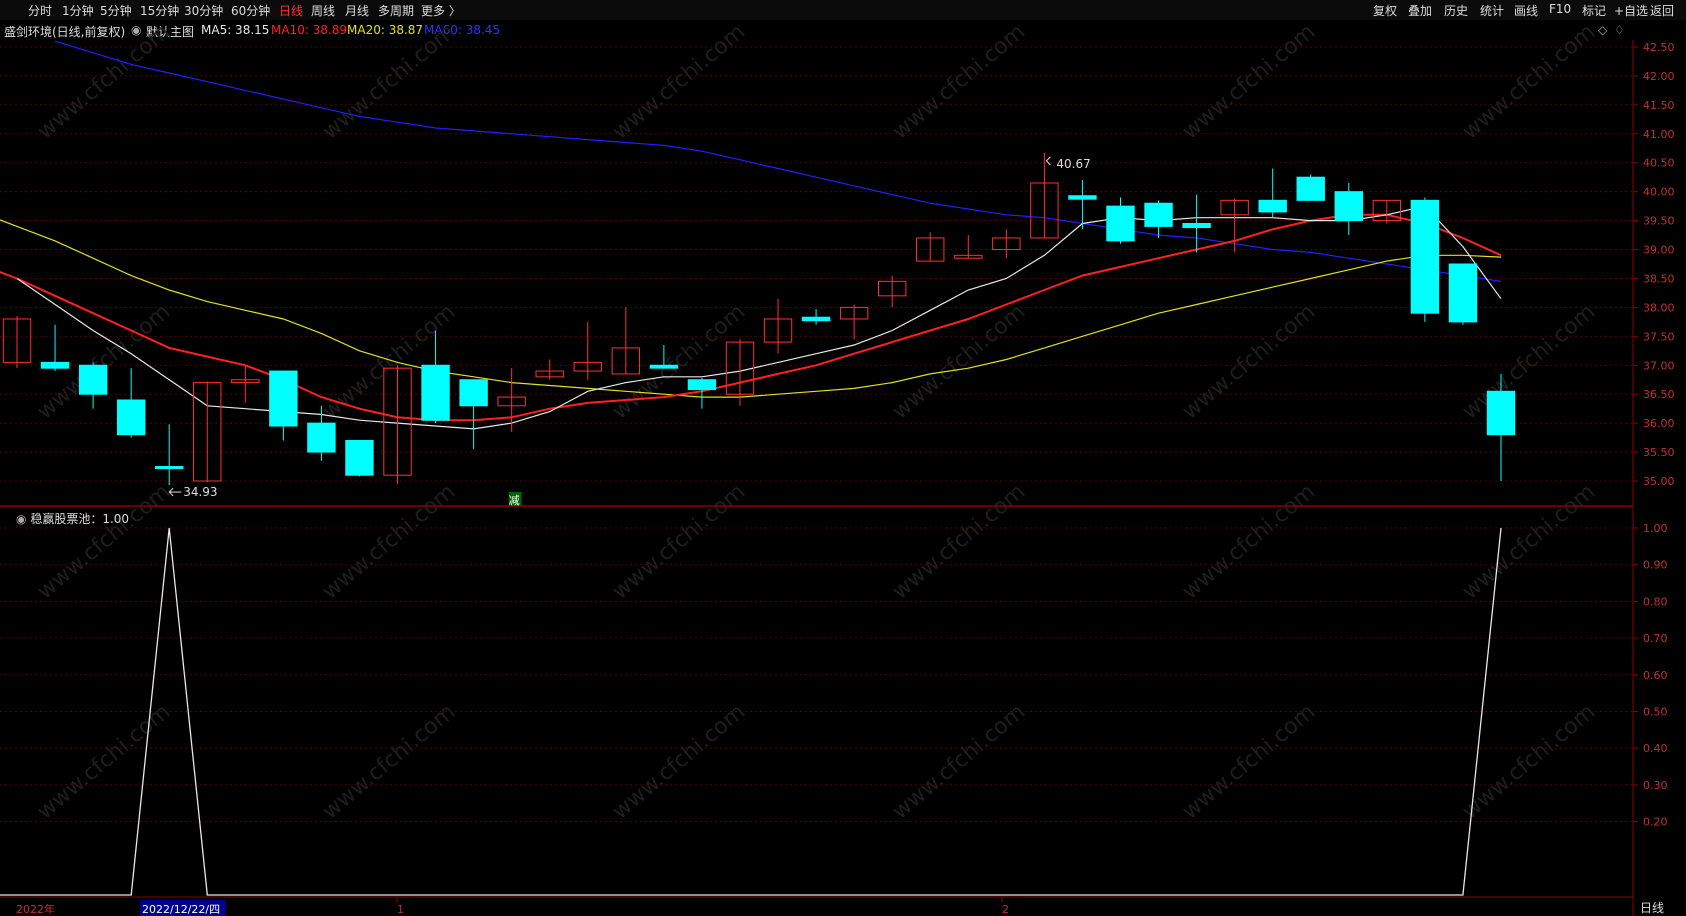 The image size is (1686, 916). I want to click on high-arrow, so click(1048, 161).